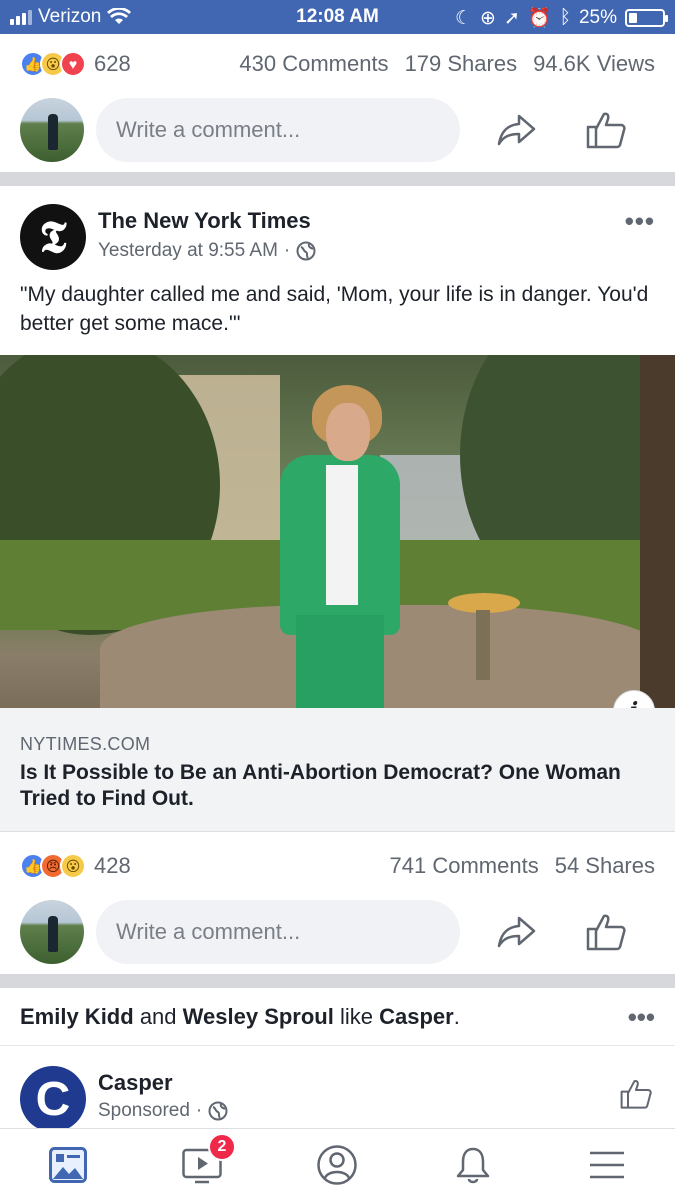  I want to click on tab-notifications, so click(473, 1165).